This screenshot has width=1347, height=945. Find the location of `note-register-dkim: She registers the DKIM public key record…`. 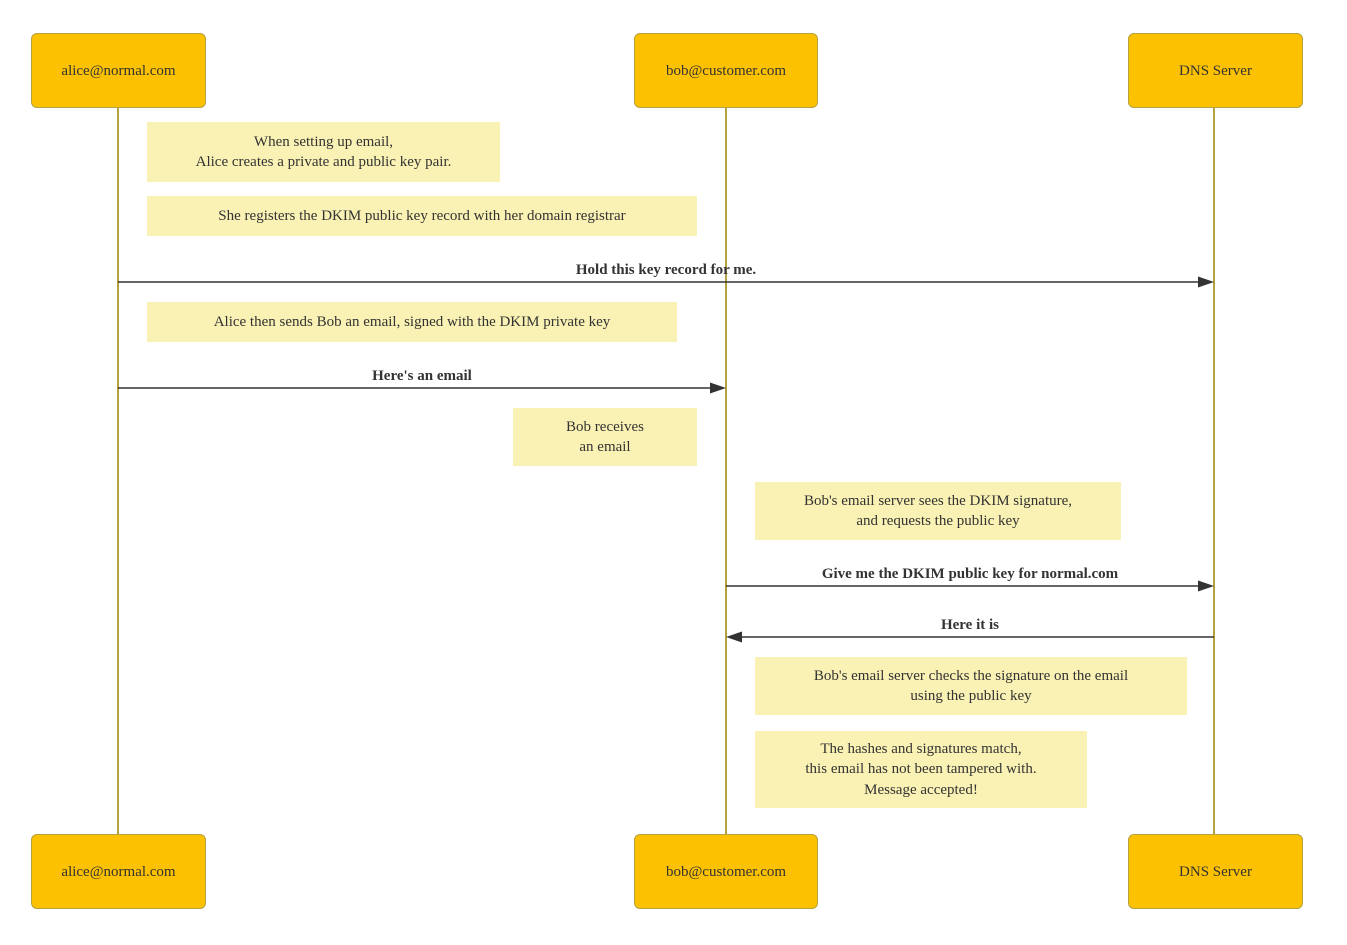

note-register-dkim: She registers the DKIM public key record… is located at coordinates (422, 216).